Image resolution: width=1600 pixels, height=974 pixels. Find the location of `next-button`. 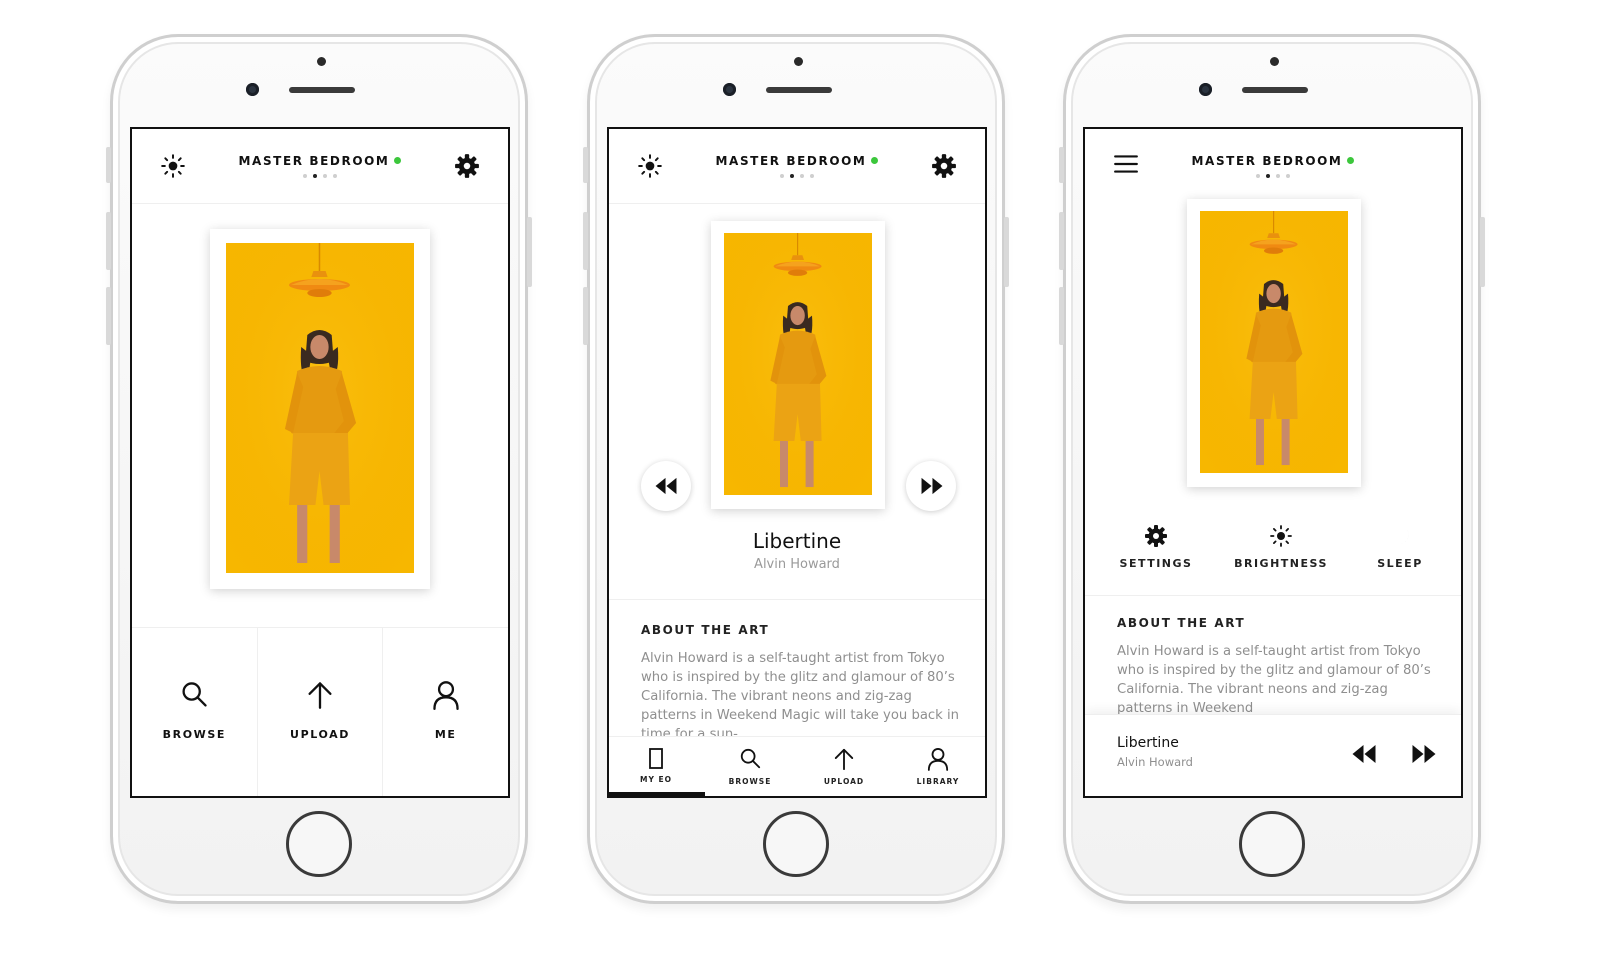

next-button is located at coordinates (931, 486).